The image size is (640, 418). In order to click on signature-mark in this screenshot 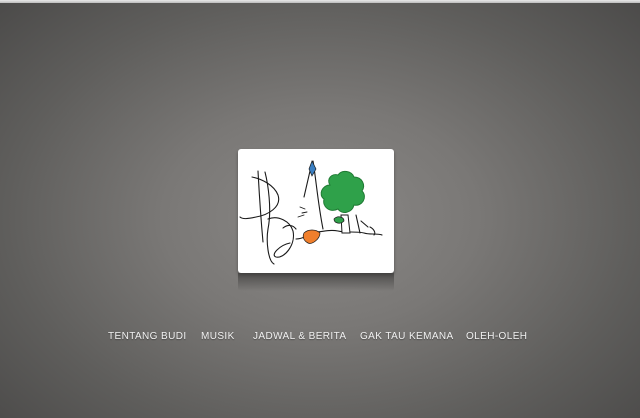, I will do `click(311, 212)`.